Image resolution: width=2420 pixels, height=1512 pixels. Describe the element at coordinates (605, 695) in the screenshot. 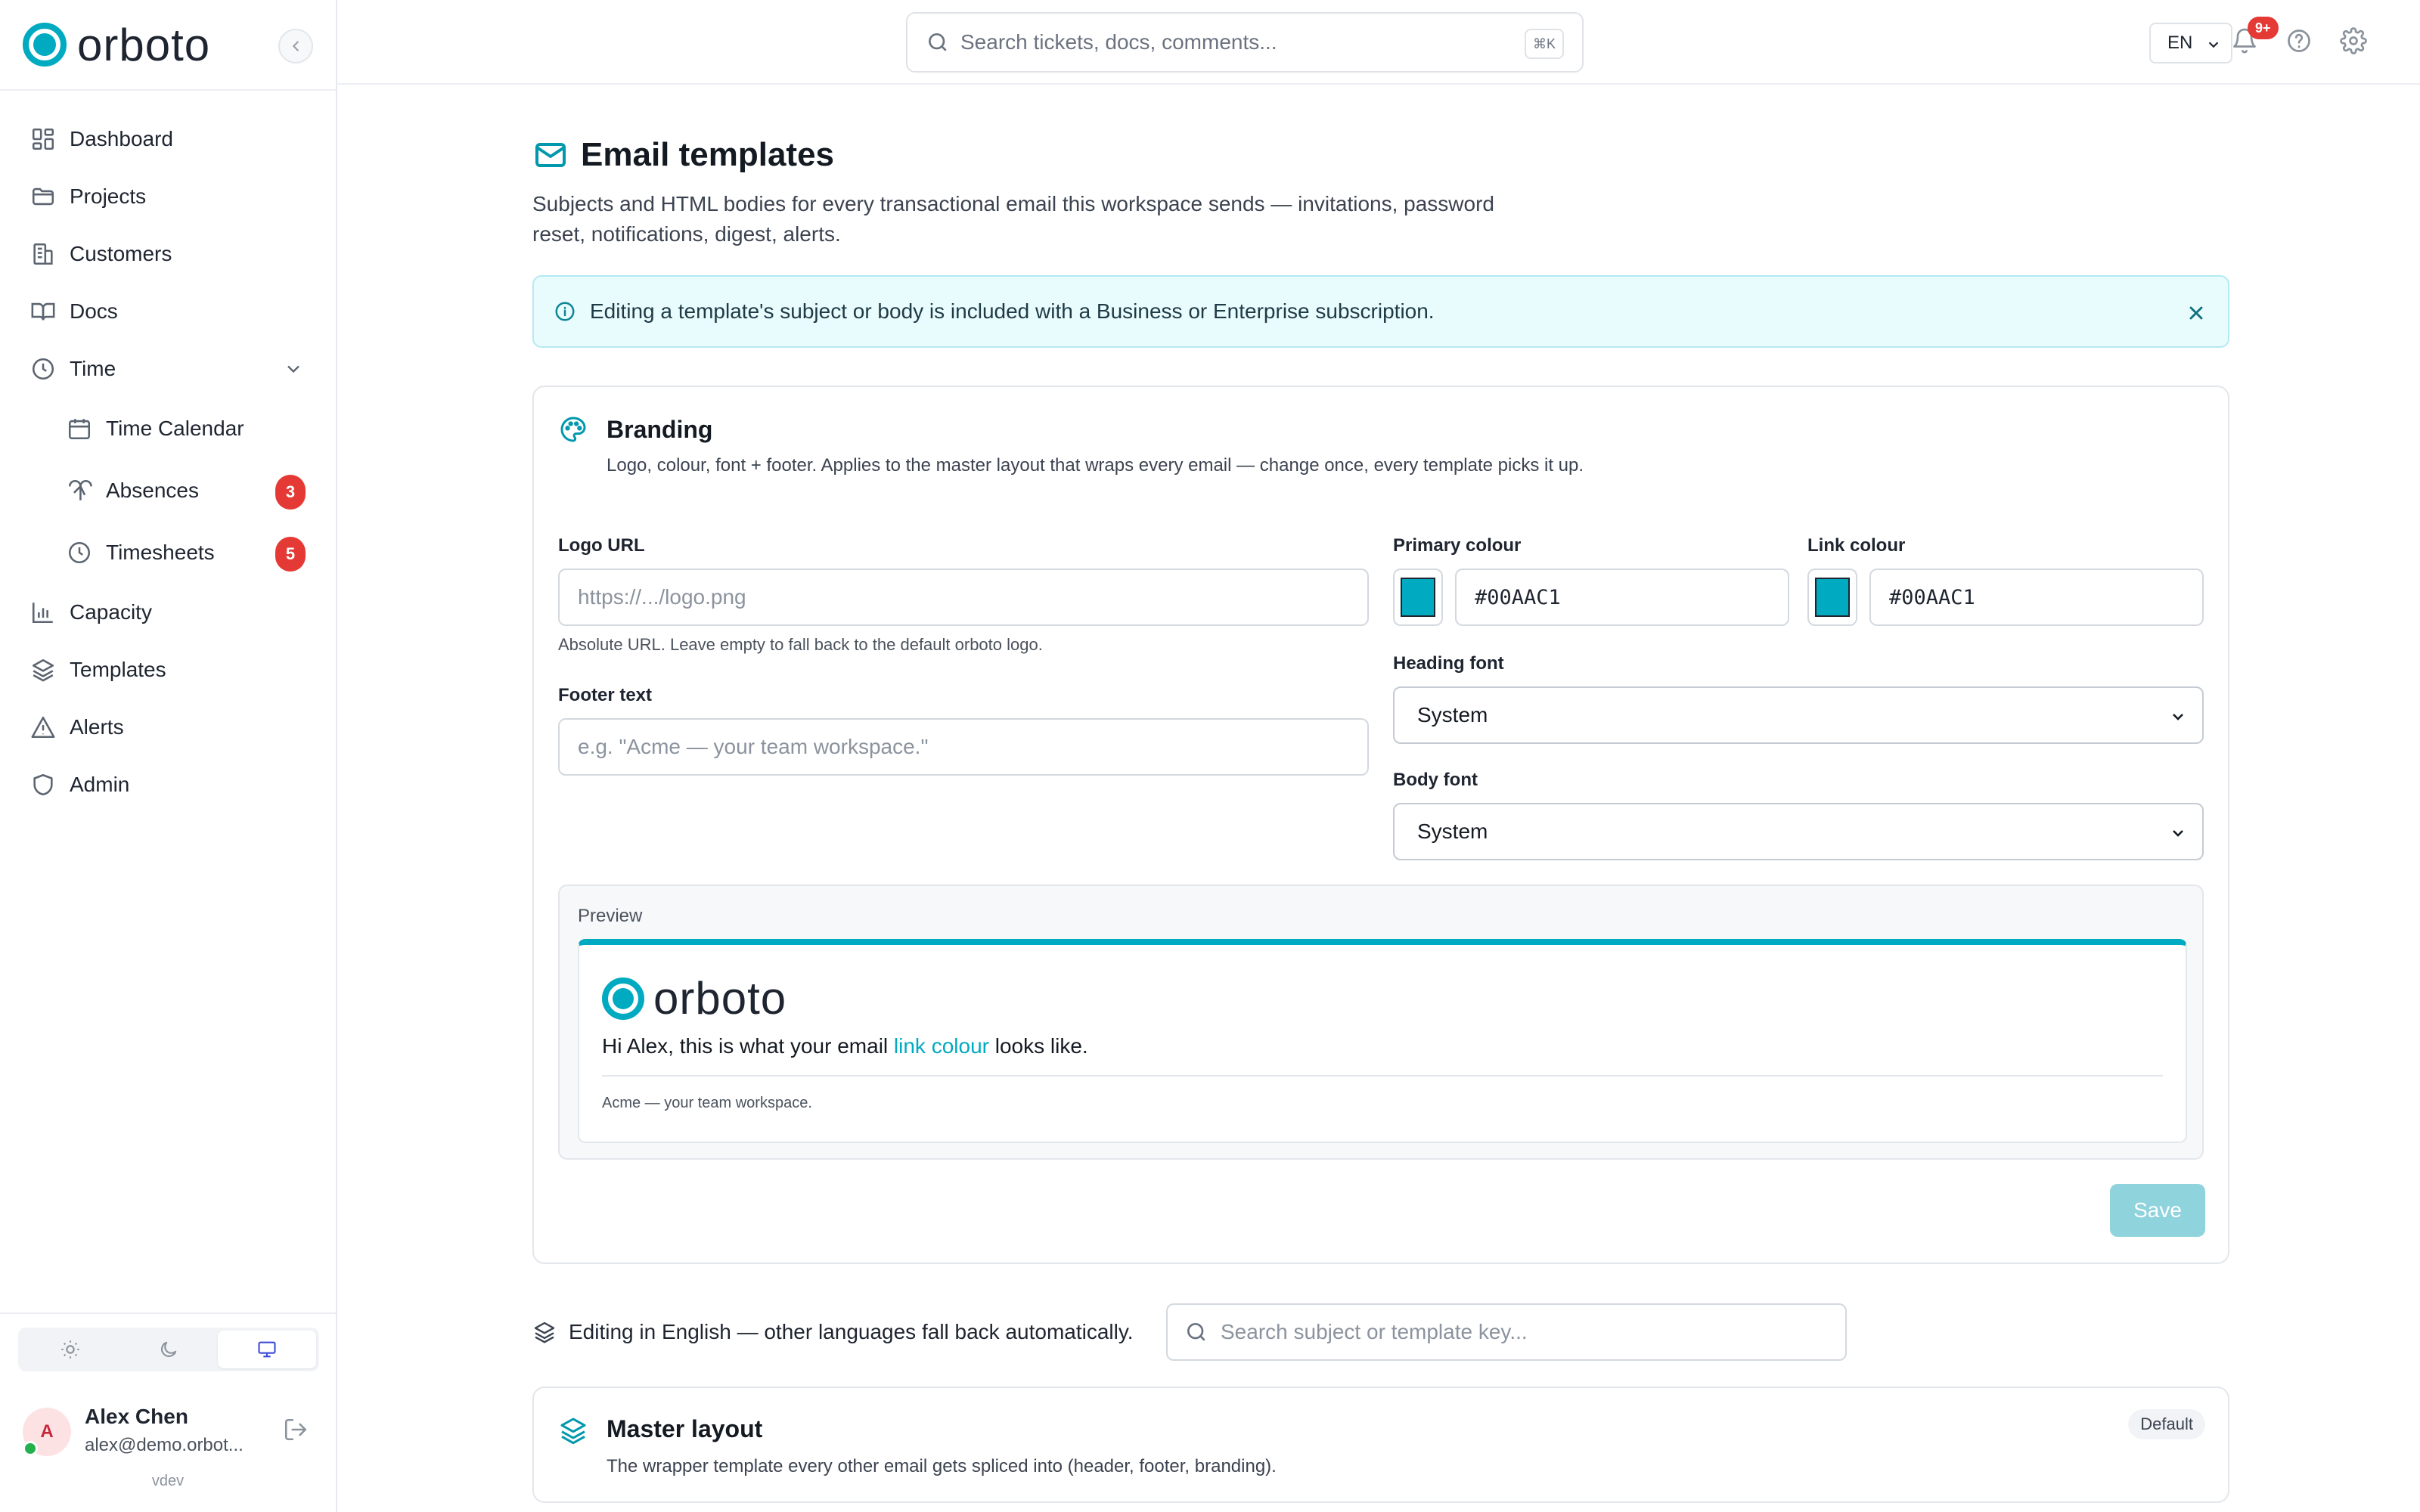

I see `footer-text-label: Footer text` at that location.